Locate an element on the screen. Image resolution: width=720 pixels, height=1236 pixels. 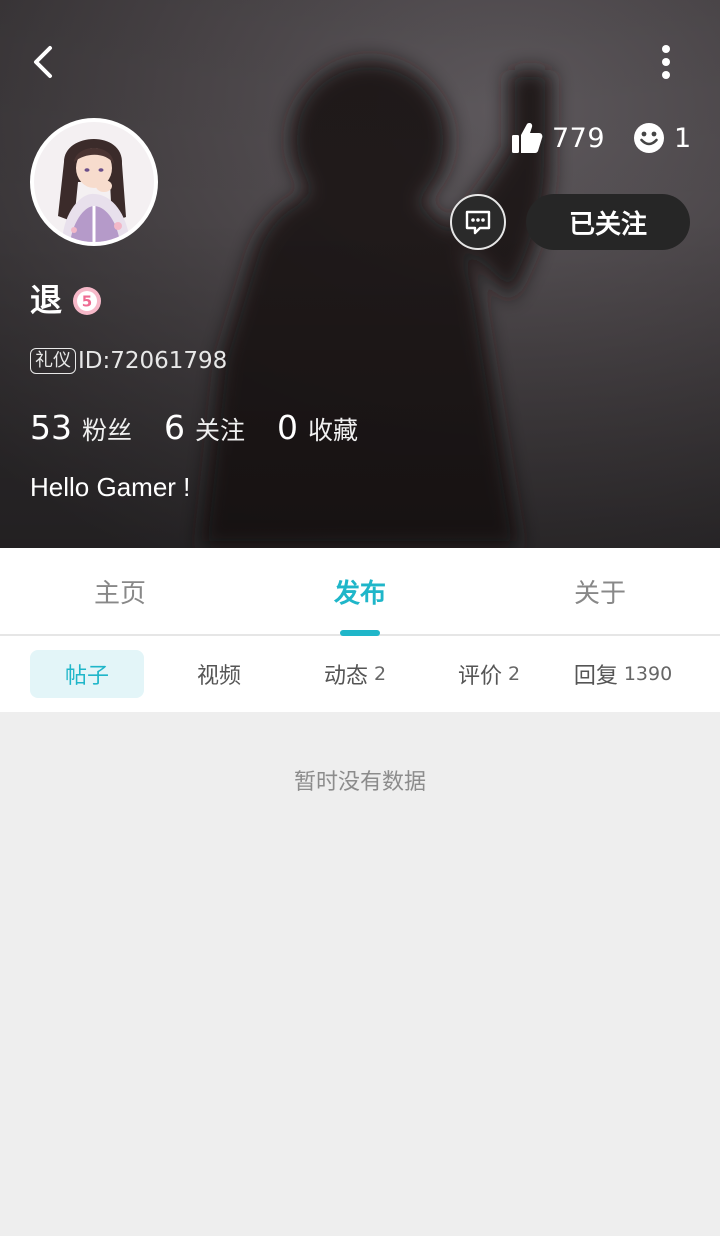
avatar-image is located at coordinates (94, 182).